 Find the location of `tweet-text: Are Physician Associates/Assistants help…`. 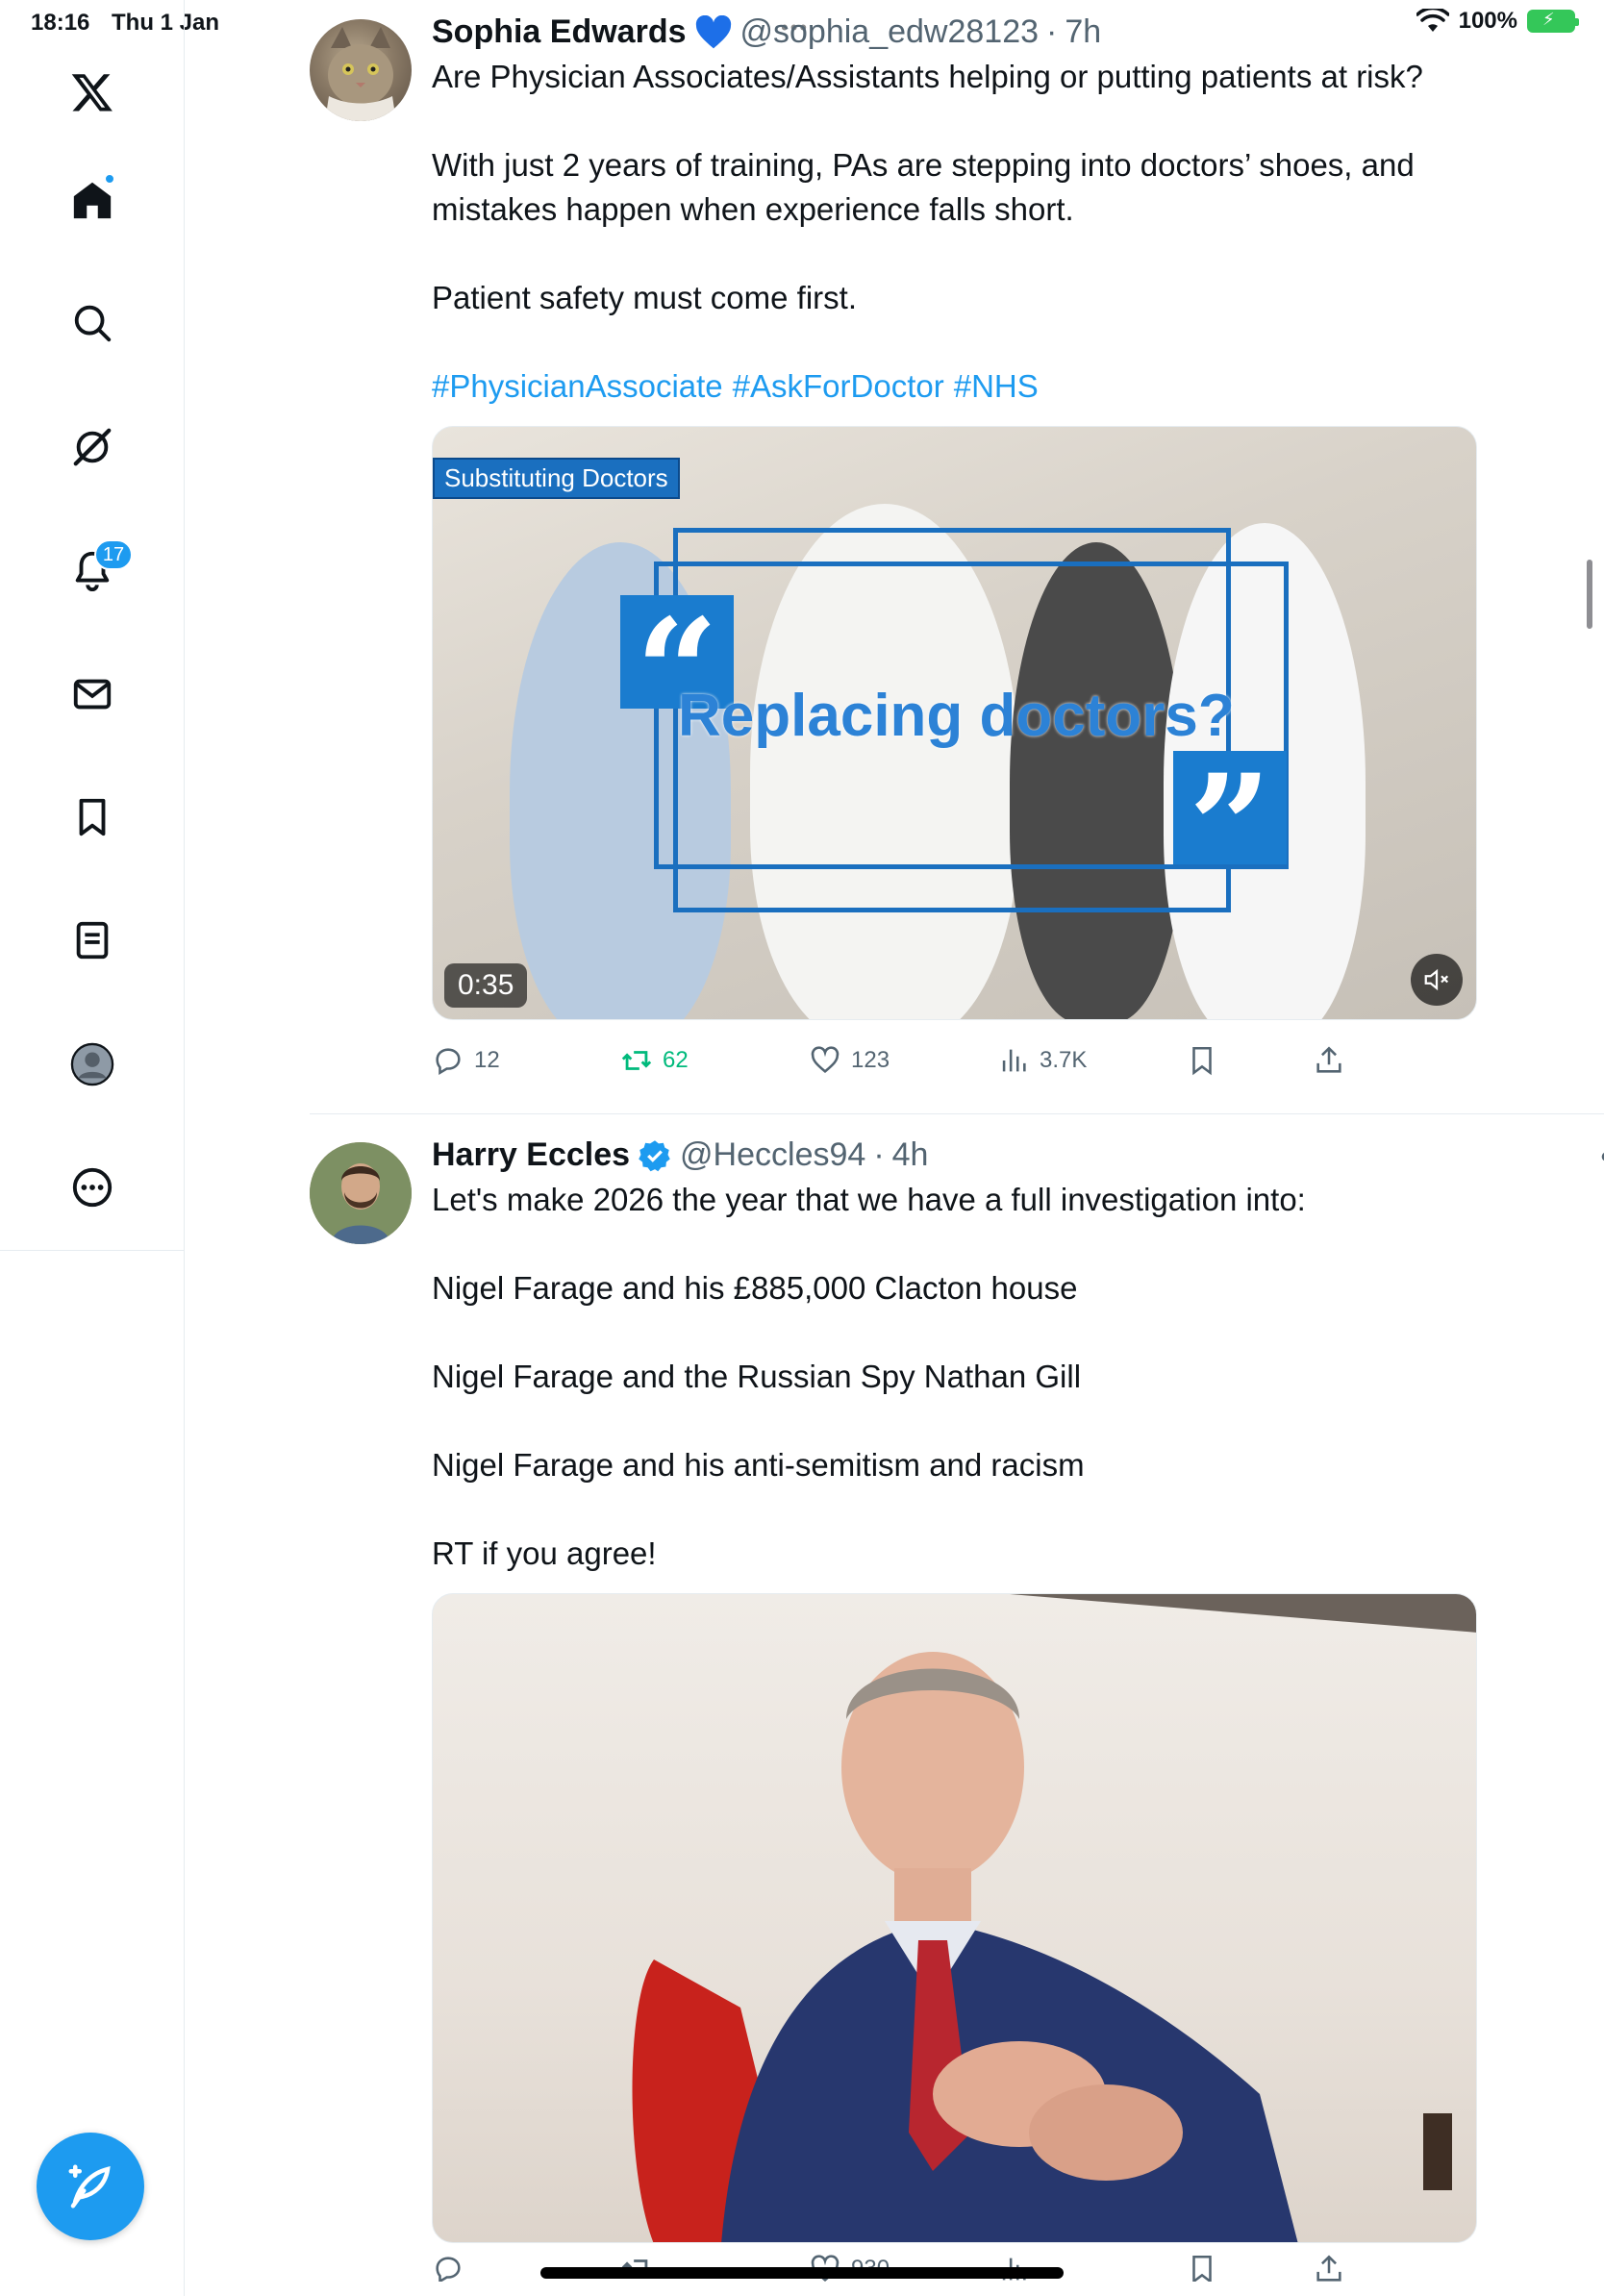

tweet-text: Are Physician Associates/Assistants help… is located at coordinates (956, 232).